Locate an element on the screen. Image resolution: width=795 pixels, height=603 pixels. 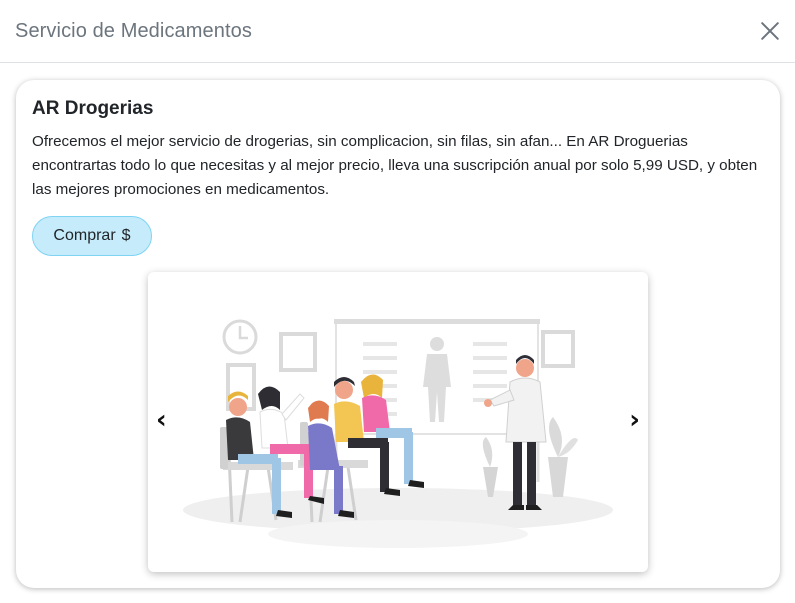
carousel-prev-button: ‹ is located at coordinates (161, 420).